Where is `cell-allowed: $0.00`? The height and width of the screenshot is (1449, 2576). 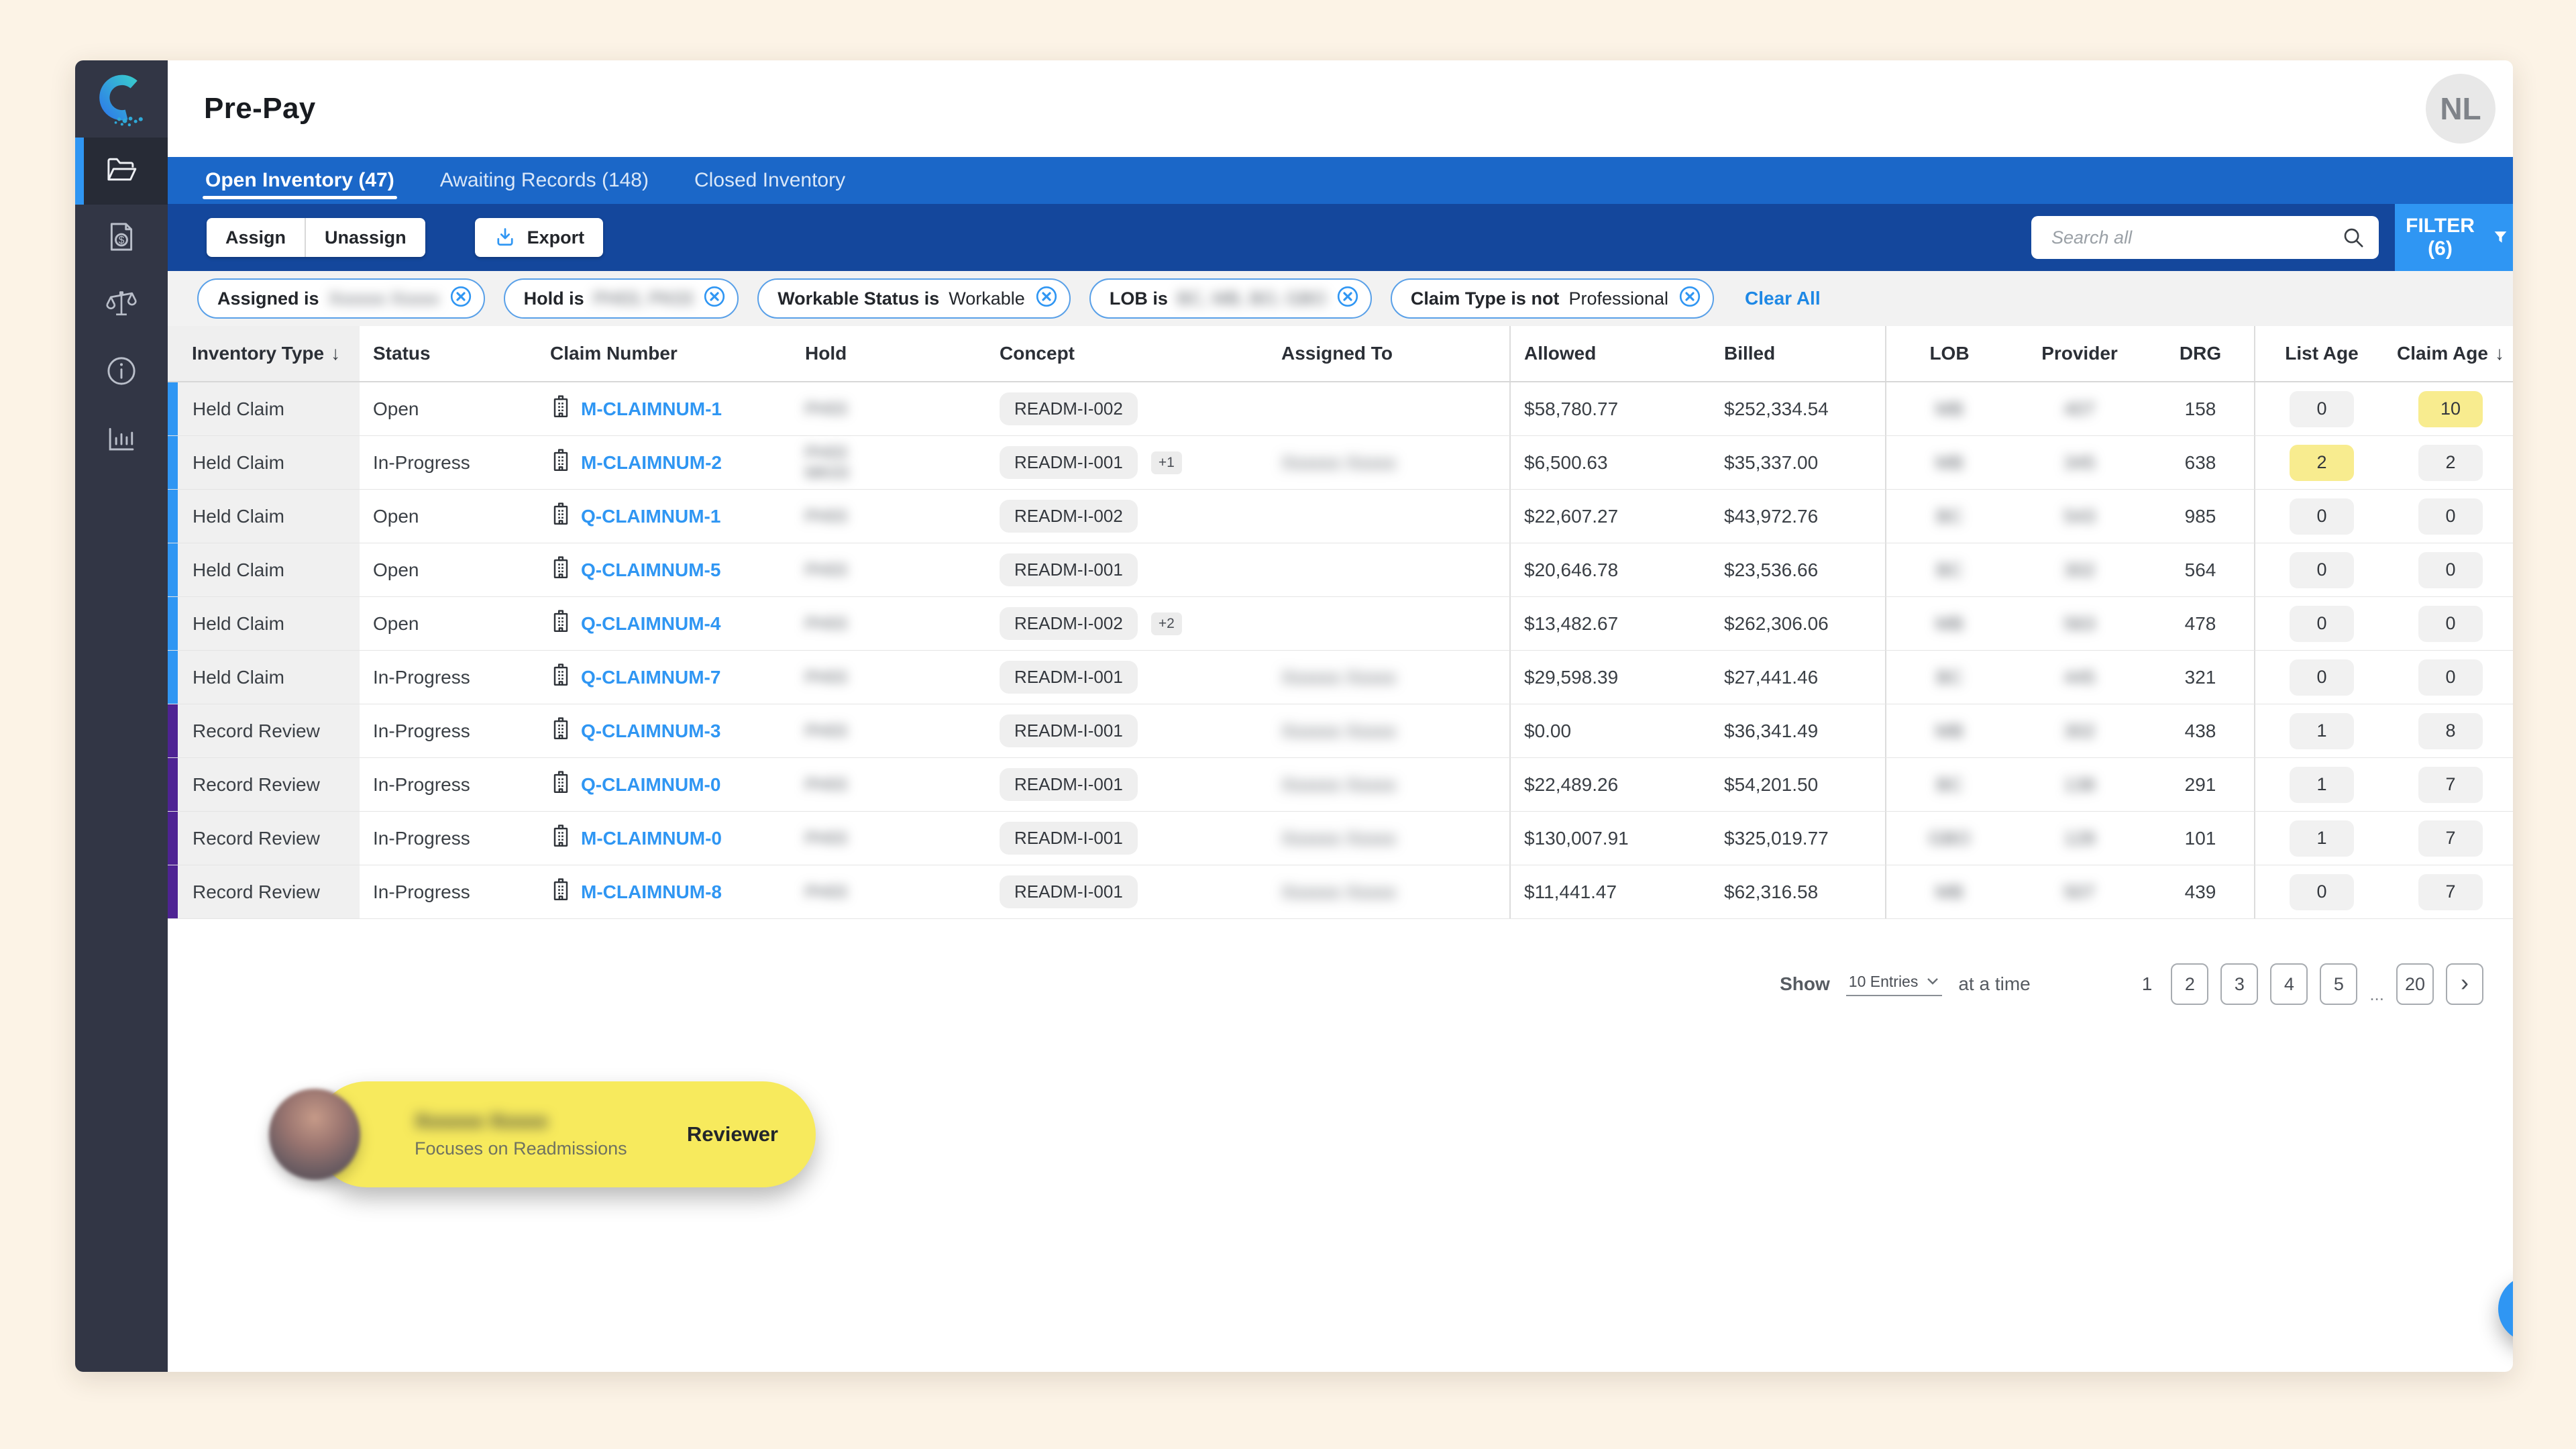 cell-allowed: $0.00 is located at coordinates (1610, 730).